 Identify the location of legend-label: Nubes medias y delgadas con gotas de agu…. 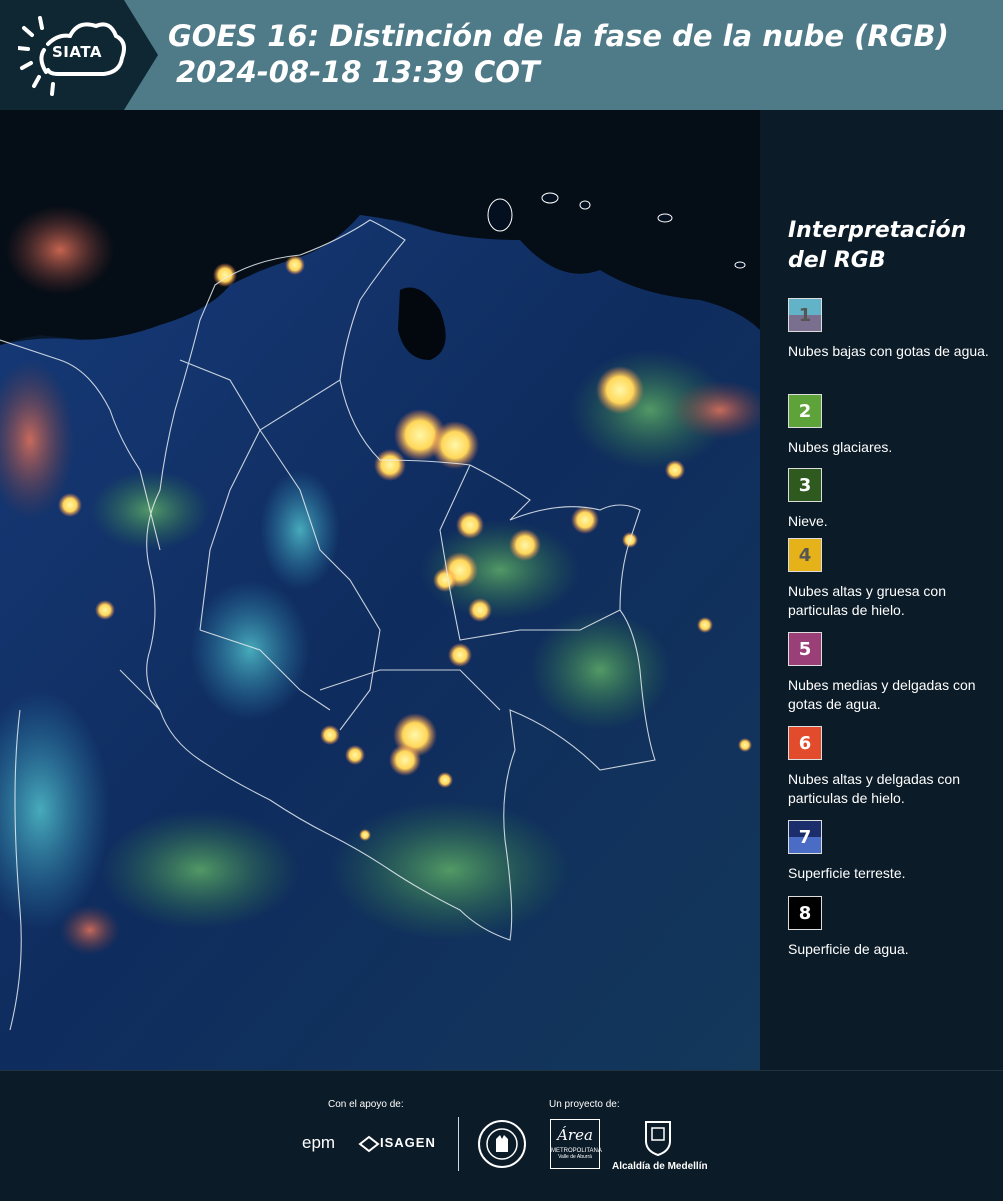
(882, 694).